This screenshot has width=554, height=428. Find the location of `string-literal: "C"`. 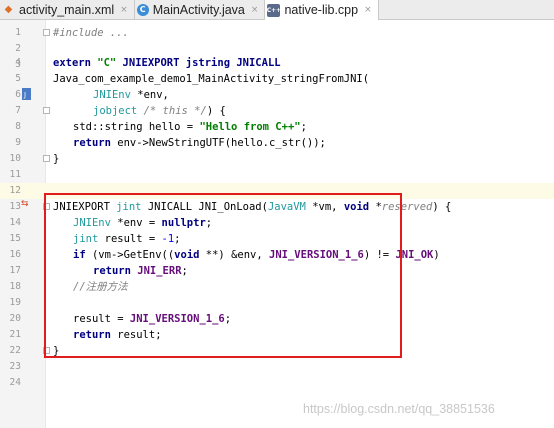

string-literal: "C" is located at coordinates (107, 63).